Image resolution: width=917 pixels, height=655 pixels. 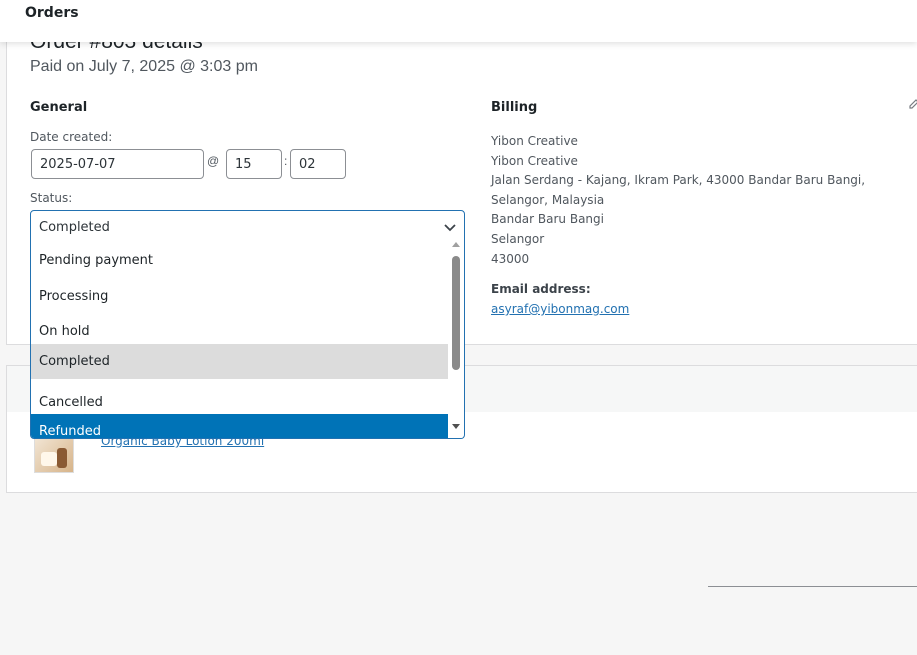 I want to click on scrollbar-thumb, so click(x=456, y=313).